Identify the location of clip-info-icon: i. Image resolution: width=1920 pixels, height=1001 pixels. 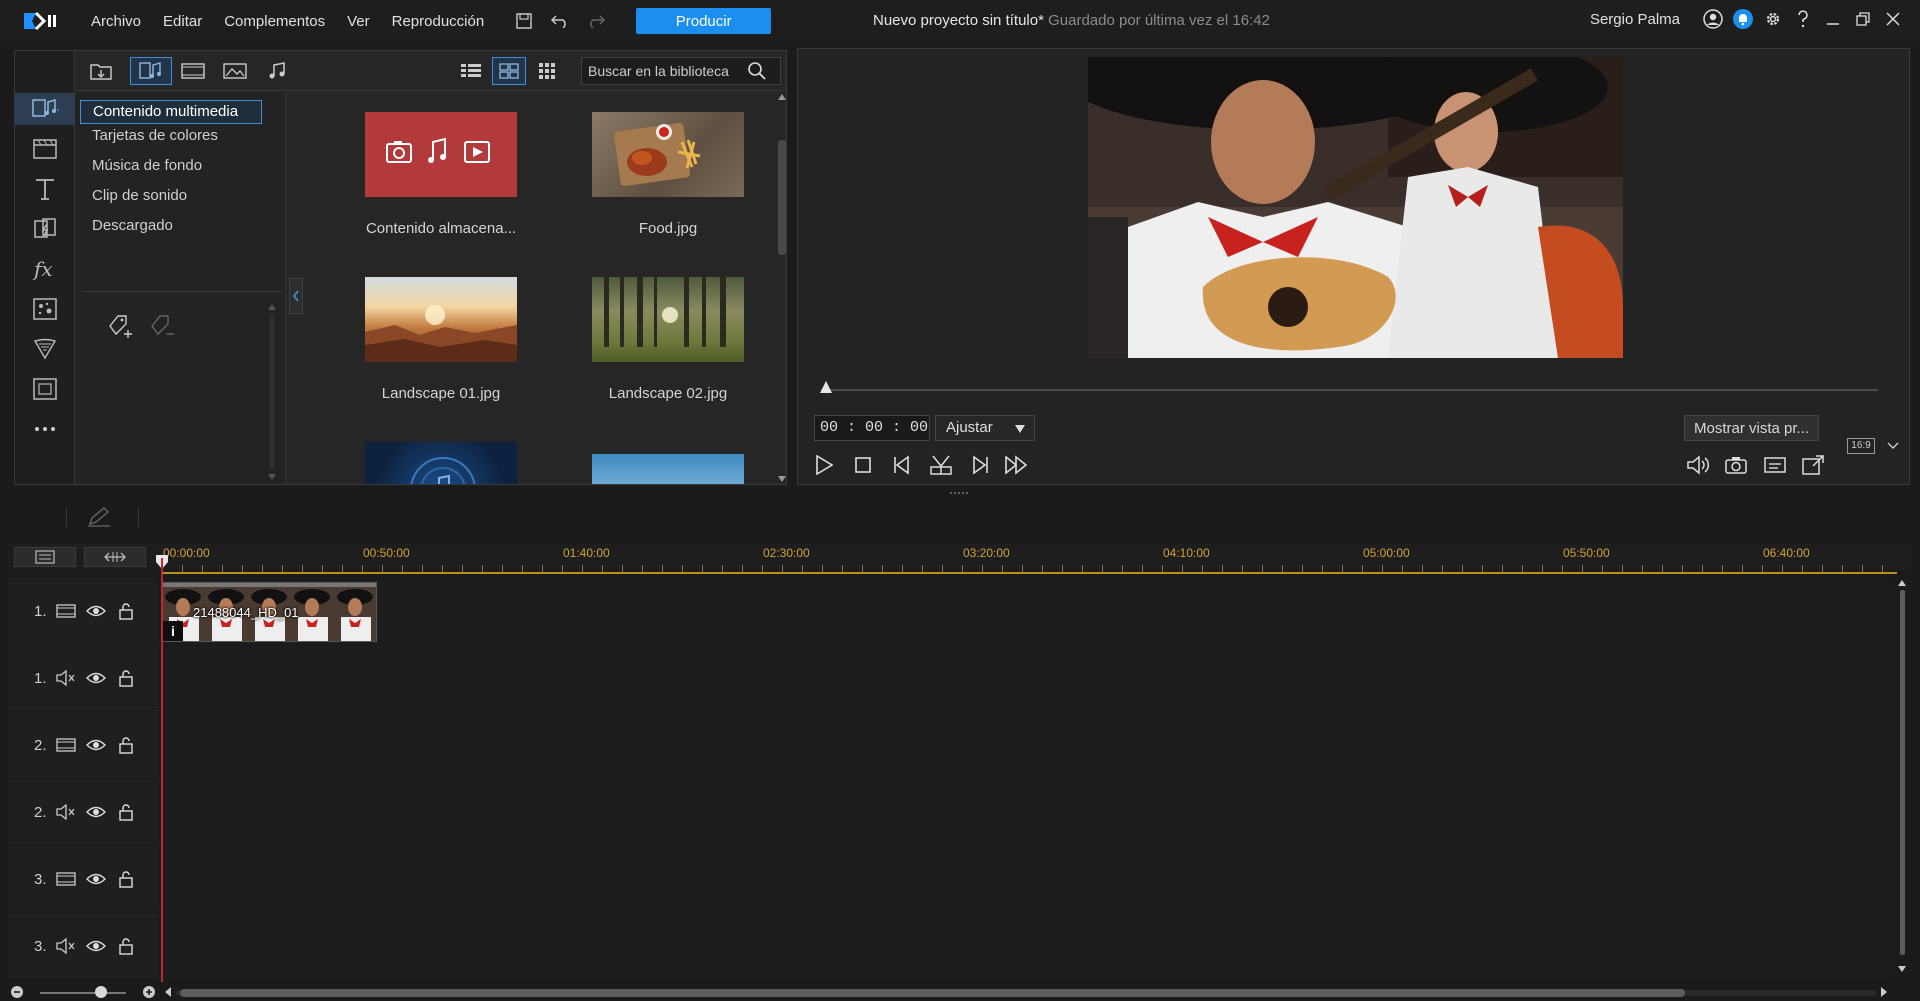
(173, 631).